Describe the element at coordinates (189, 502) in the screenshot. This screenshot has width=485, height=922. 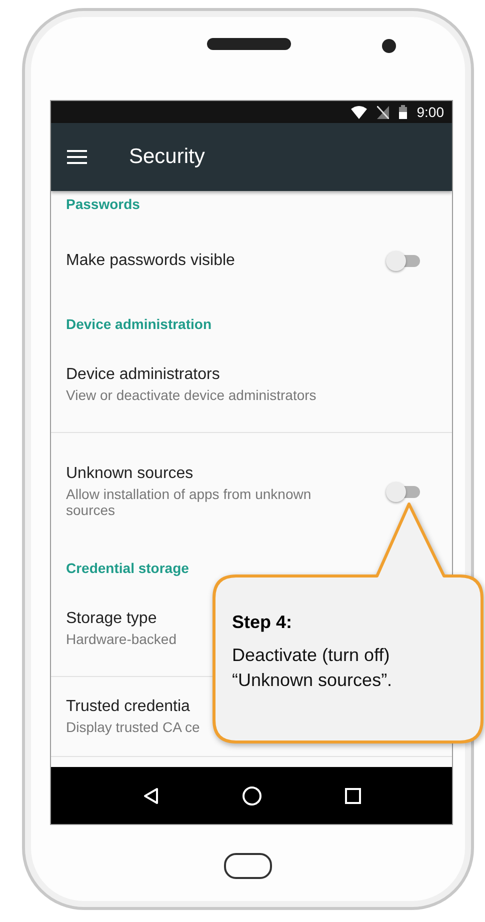
I see `setting-summary: Allow installation of apps from unknown sources` at that location.